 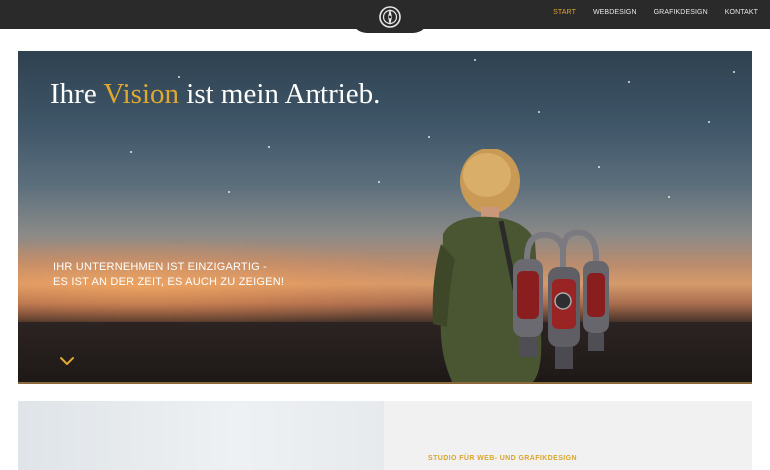 I want to click on nav-item-kontakt: KONTAKT, so click(x=741, y=12).